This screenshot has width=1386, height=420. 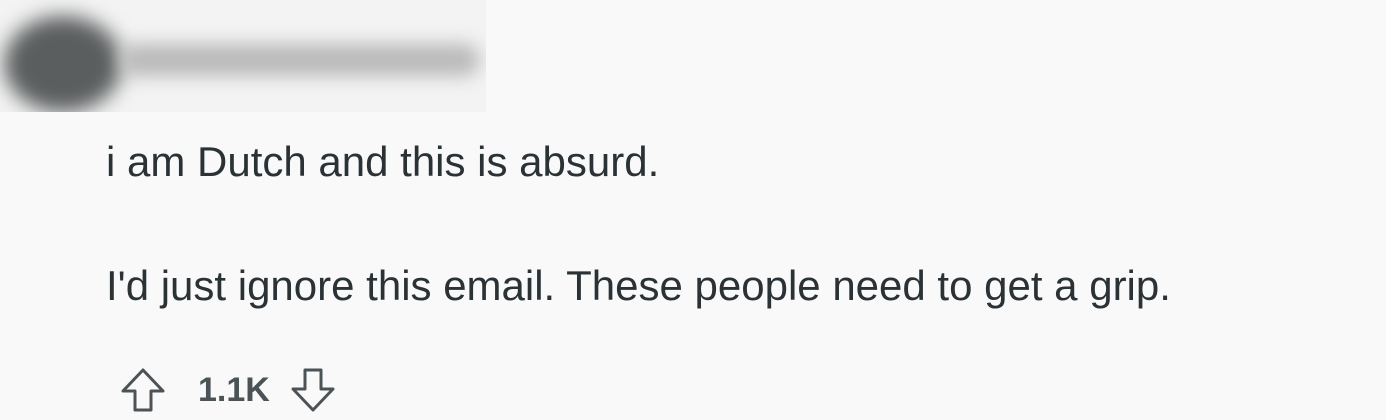 I want to click on upvote-button, so click(x=143, y=390).